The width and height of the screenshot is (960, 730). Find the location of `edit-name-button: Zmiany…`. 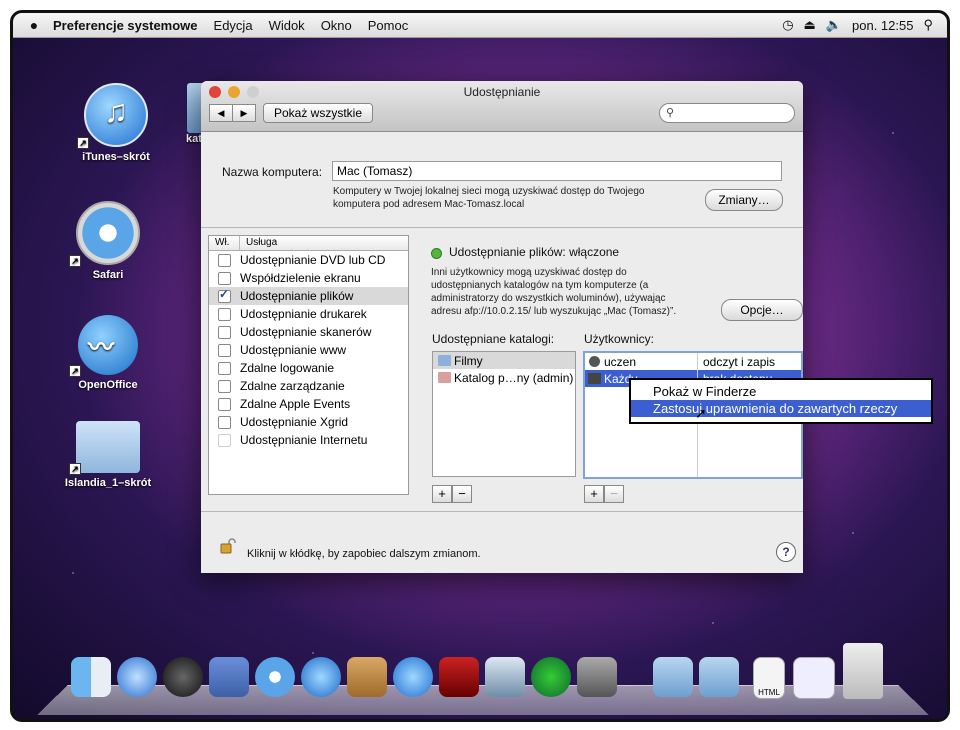

edit-name-button: Zmiany… is located at coordinates (744, 200).